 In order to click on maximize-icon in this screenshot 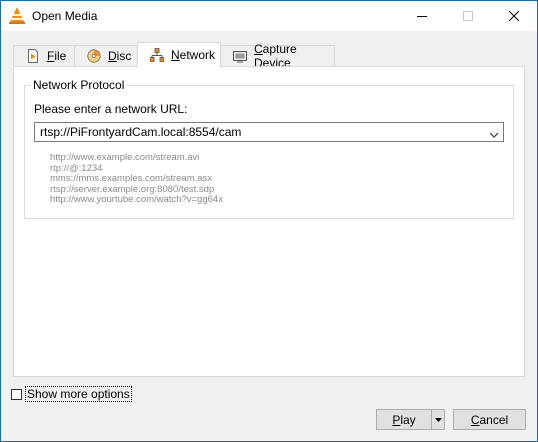, I will do `click(468, 16)`.